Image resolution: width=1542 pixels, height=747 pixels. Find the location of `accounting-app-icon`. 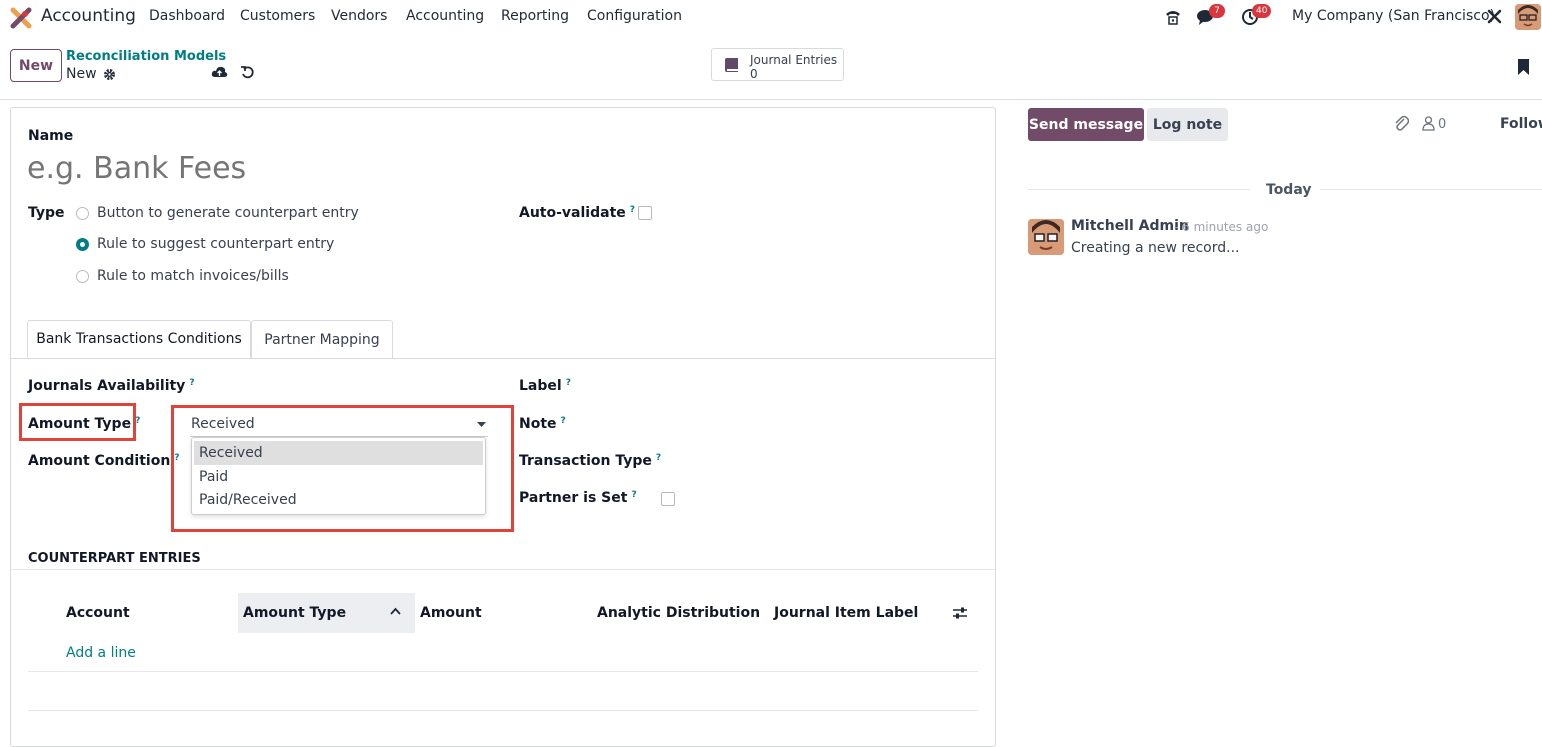

accounting-app-icon is located at coordinates (21, 18).